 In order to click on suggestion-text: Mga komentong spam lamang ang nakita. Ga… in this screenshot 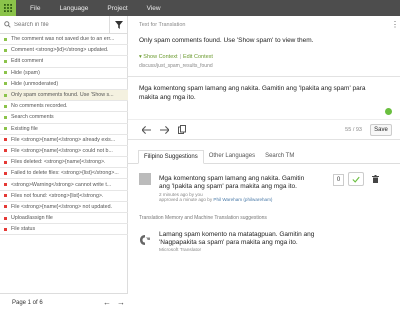, I will do `click(232, 183)`.